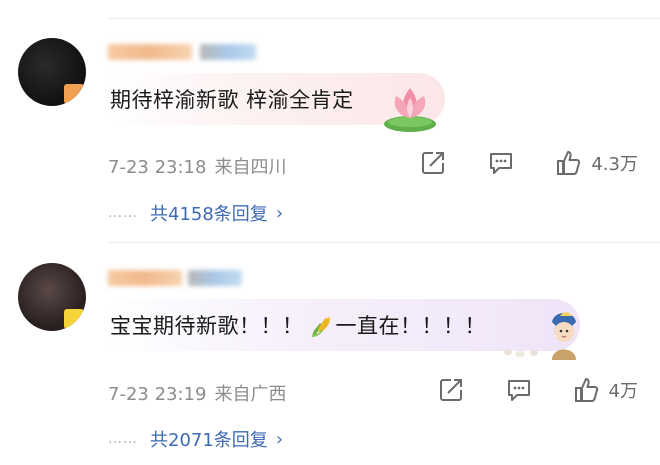  What do you see at coordinates (209, 213) in the screenshot?
I see `reply-count-link: 共4158条回复` at bounding box center [209, 213].